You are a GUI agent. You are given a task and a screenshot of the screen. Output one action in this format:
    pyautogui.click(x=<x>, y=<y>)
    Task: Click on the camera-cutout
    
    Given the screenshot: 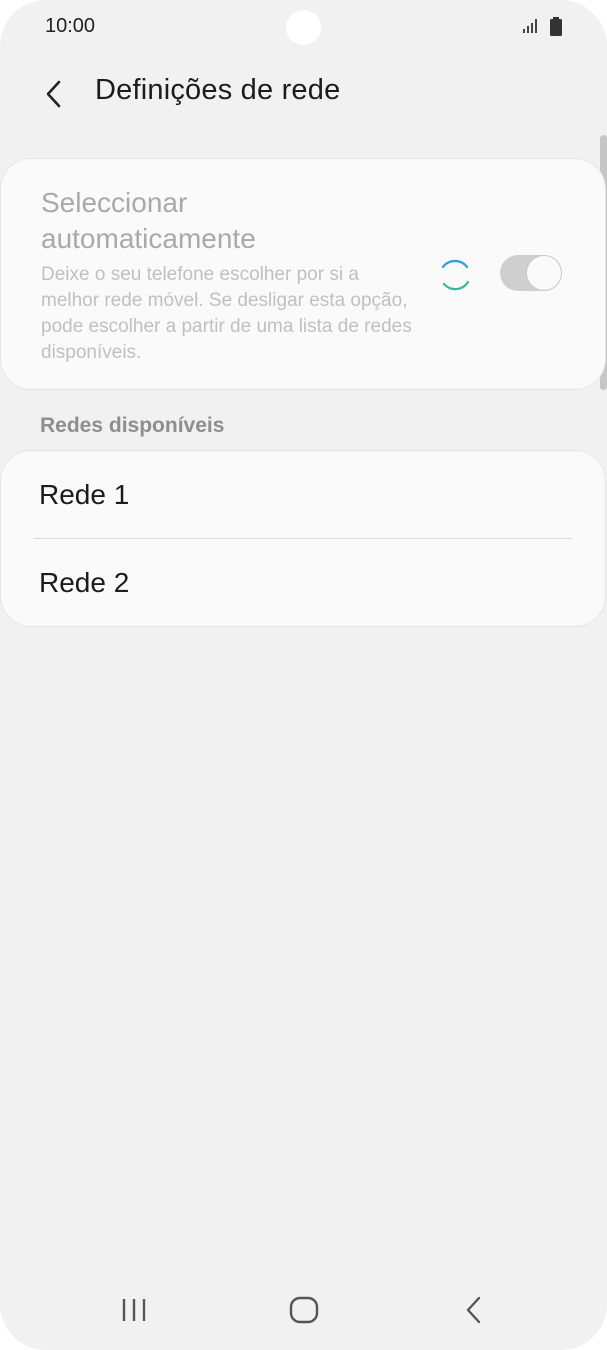 What is the action you would take?
    pyautogui.click(x=303, y=27)
    